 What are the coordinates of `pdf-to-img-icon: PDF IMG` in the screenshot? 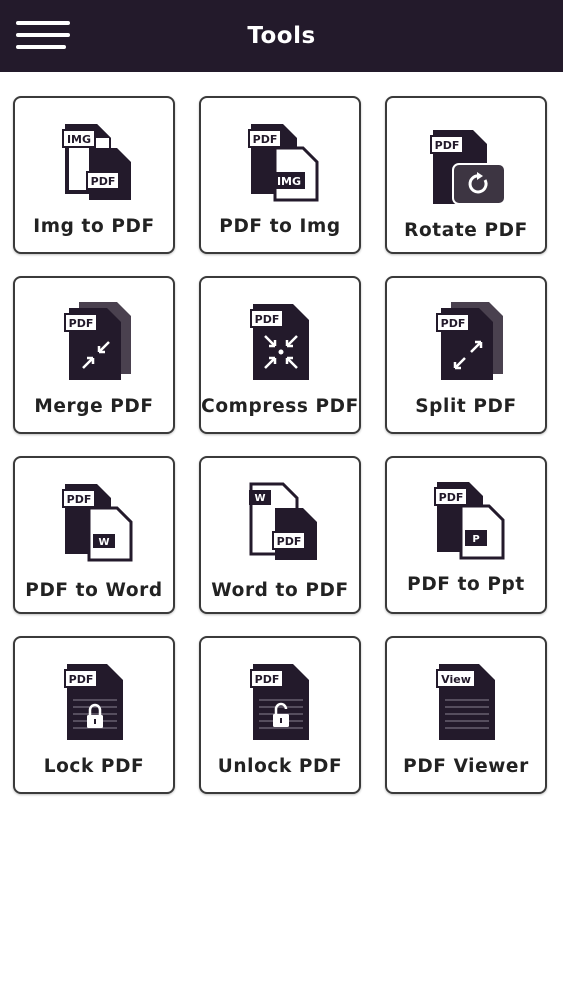 It's located at (283, 163).